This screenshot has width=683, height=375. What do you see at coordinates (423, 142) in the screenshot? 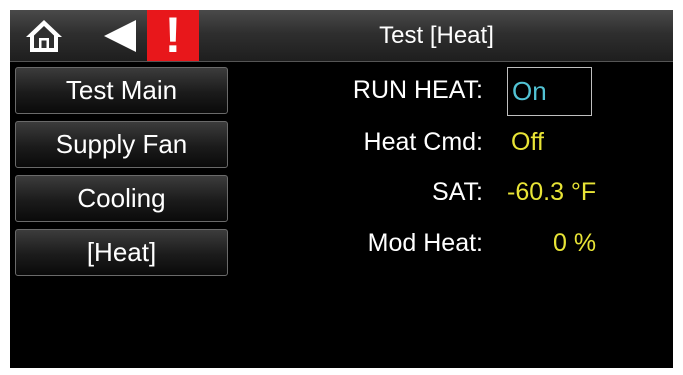
I see `heat-cmd-label: Heat Cmd:` at bounding box center [423, 142].